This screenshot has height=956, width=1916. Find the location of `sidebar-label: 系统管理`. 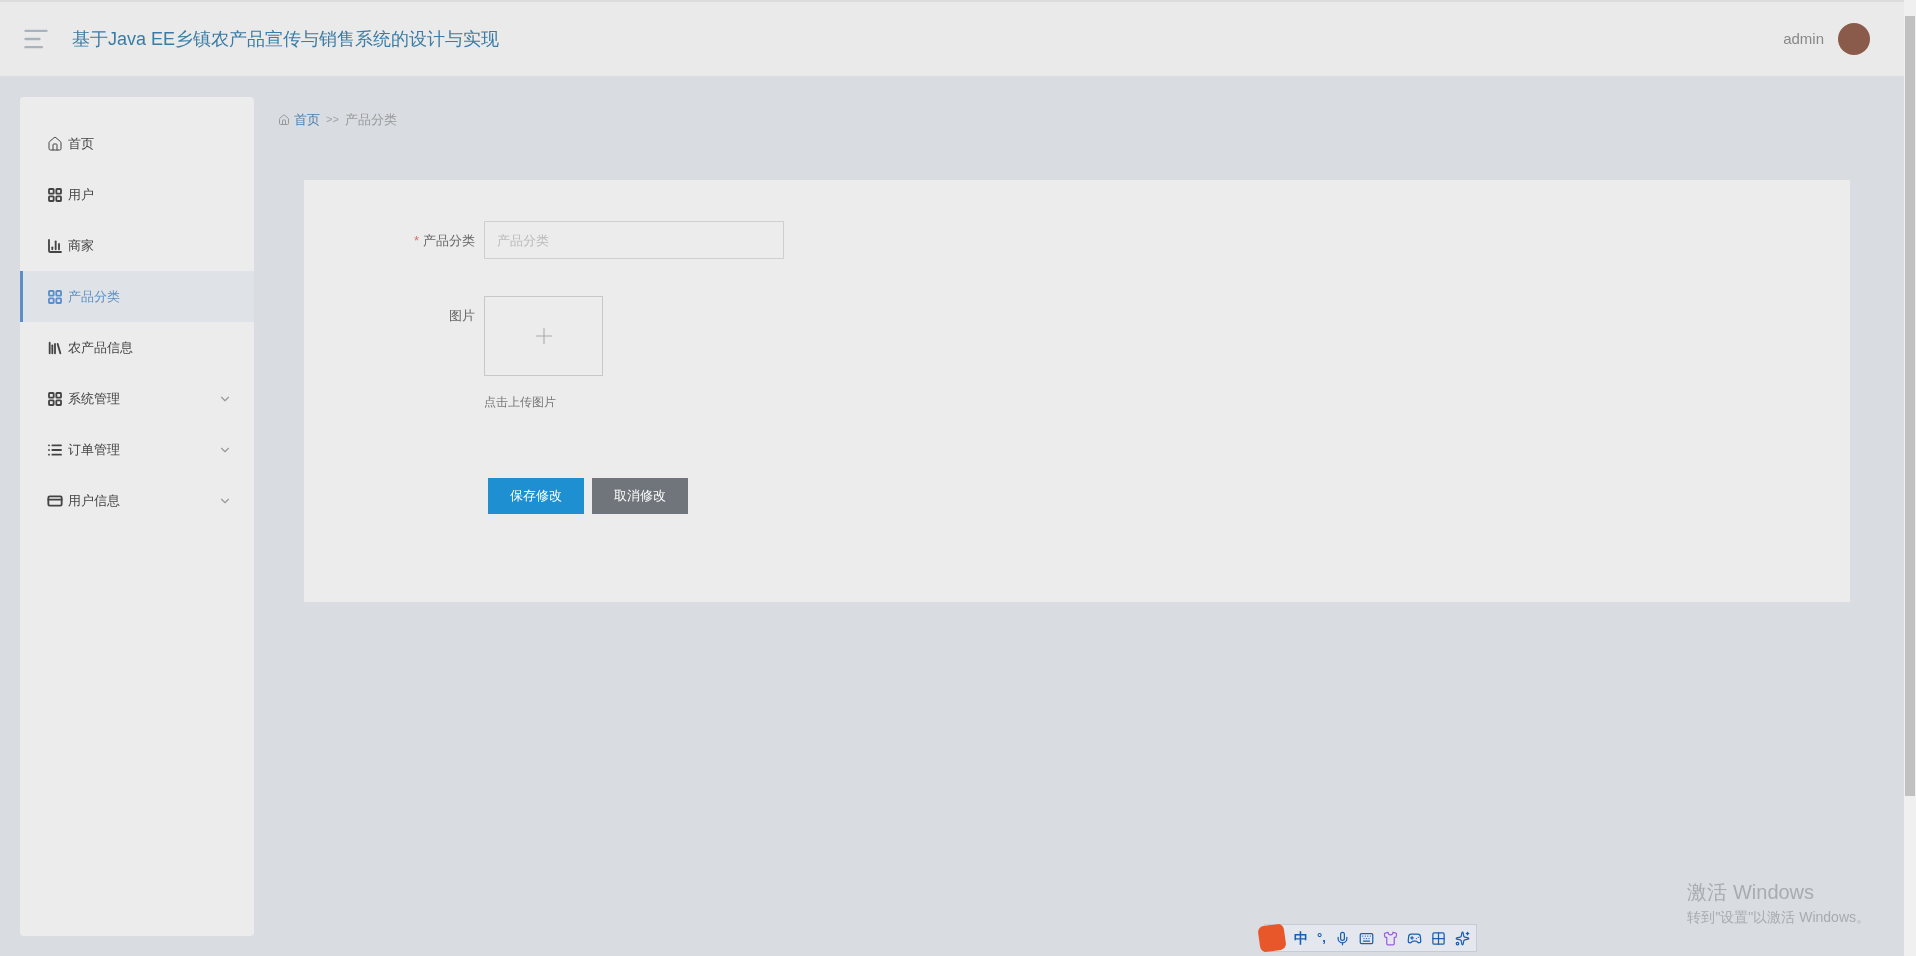

sidebar-label: 系统管理 is located at coordinates (94, 398).